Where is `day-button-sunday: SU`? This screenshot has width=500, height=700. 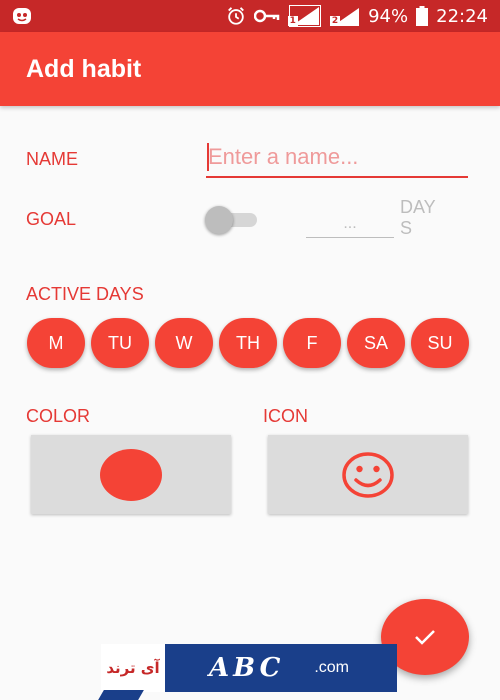 day-button-sunday: SU is located at coordinates (440, 343).